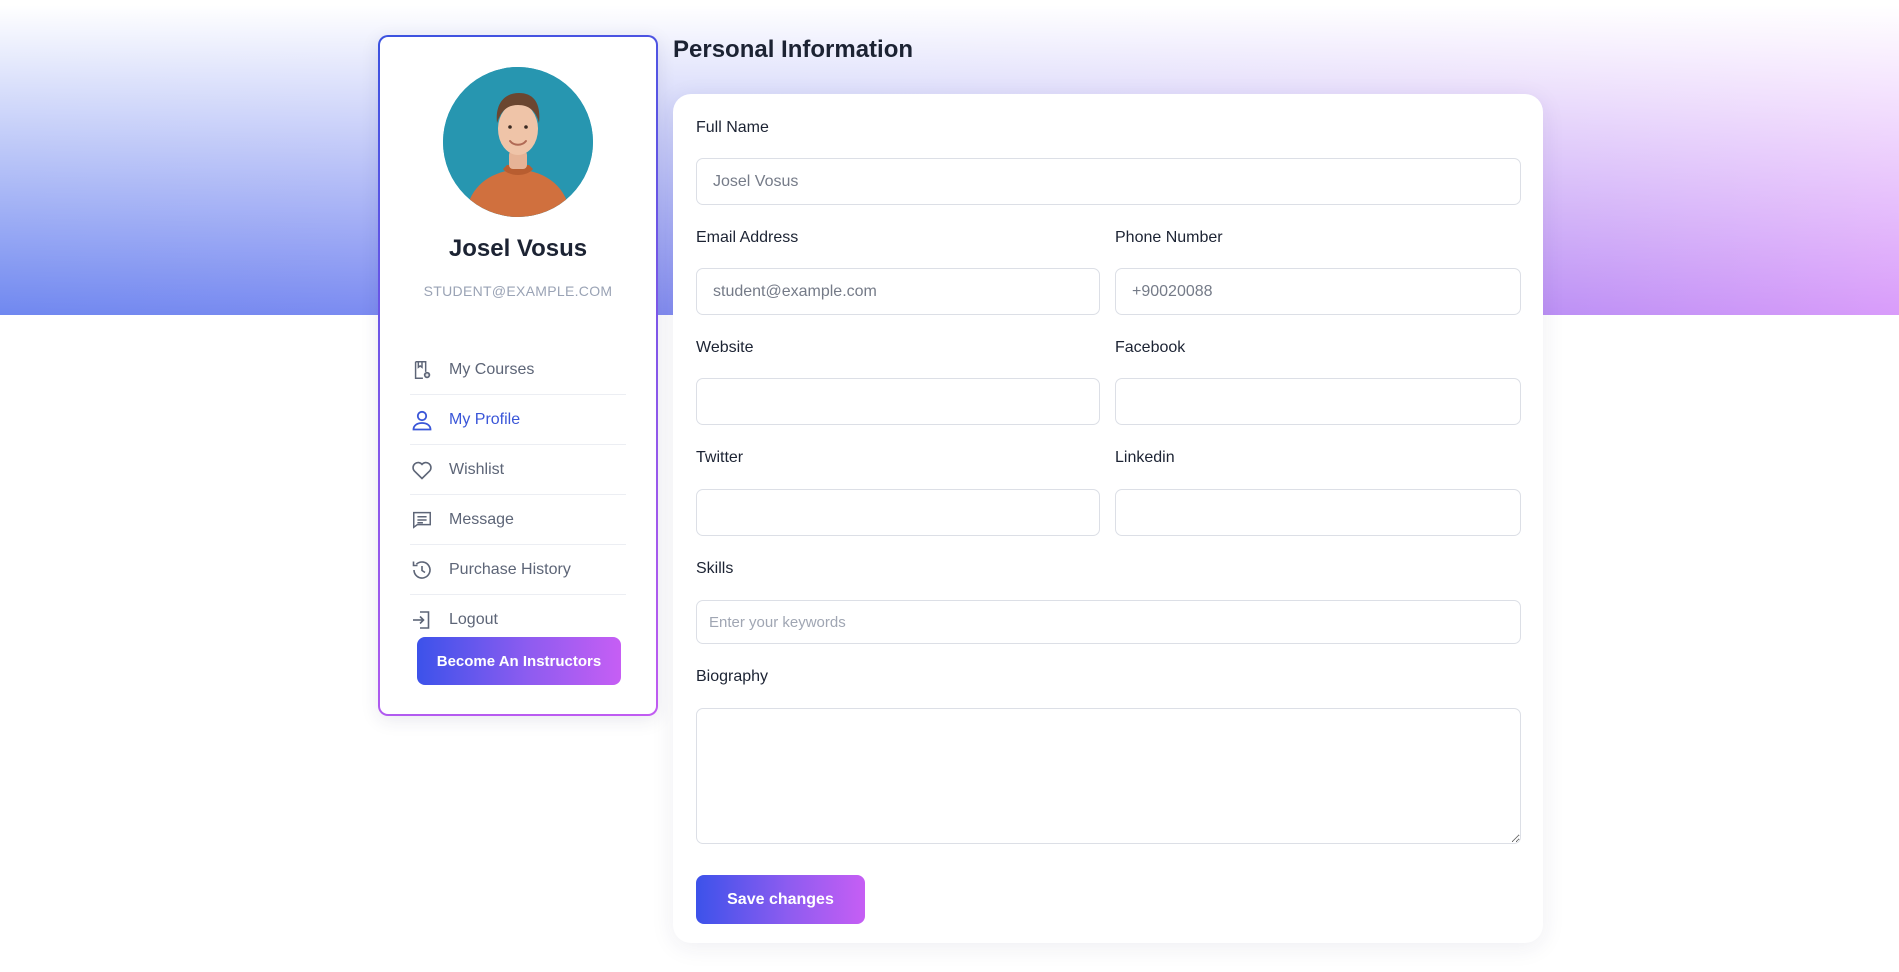 The image size is (1899, 972). Describe the element at coordinates (732, 676) in the screenshot. I see `biography-label: Biography` at that location.